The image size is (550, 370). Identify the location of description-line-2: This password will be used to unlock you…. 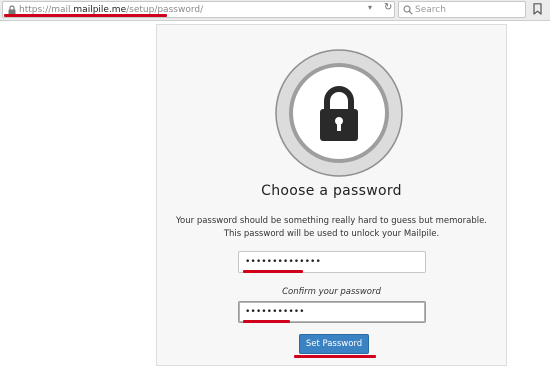
(331, 234).